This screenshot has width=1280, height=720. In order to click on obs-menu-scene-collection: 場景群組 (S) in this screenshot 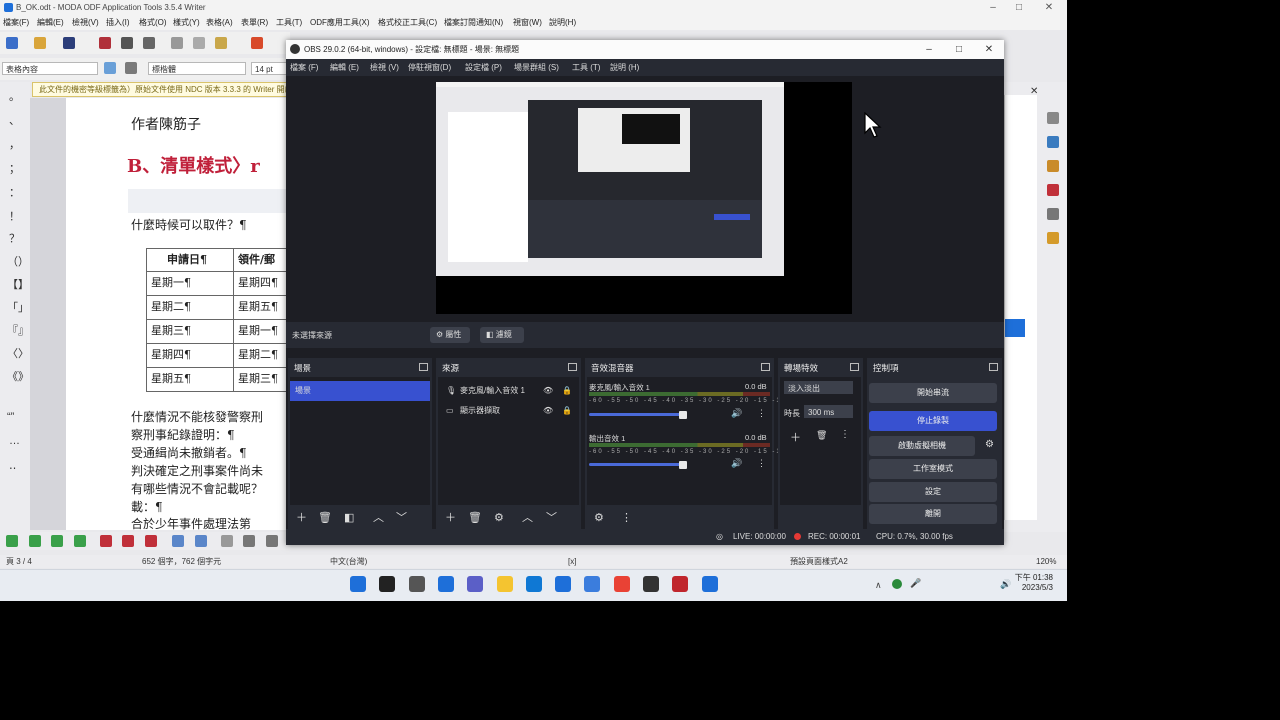, I will do `click(536, 67)`.